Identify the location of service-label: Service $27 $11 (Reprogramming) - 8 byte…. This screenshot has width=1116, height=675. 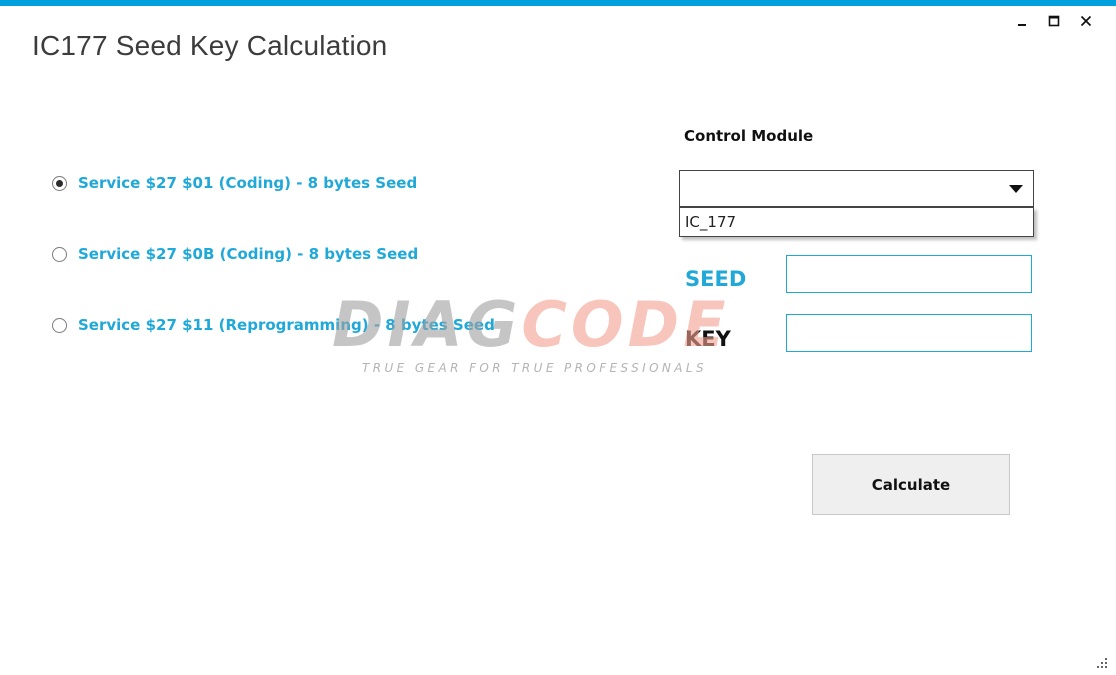
(286, 325).